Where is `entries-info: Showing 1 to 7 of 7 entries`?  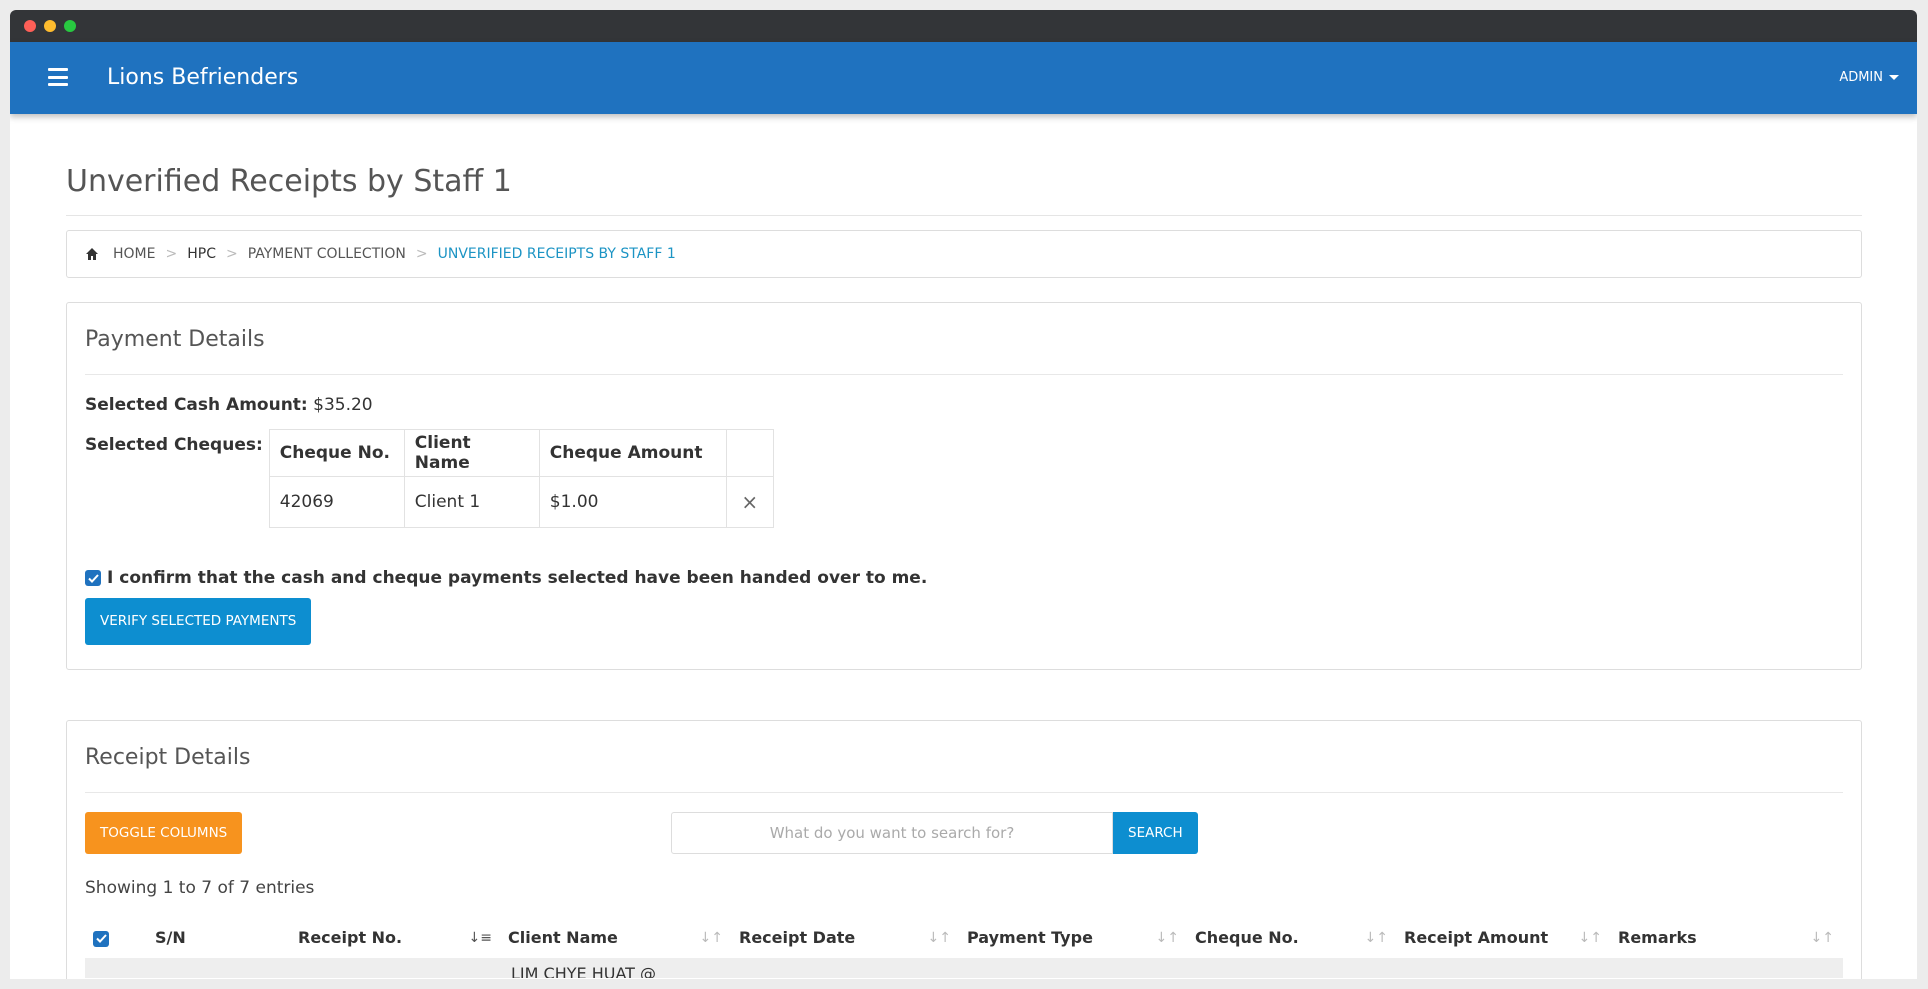 entries-info: Showing 1 to 7 of 7 entries is located at coordinates (200, 888).